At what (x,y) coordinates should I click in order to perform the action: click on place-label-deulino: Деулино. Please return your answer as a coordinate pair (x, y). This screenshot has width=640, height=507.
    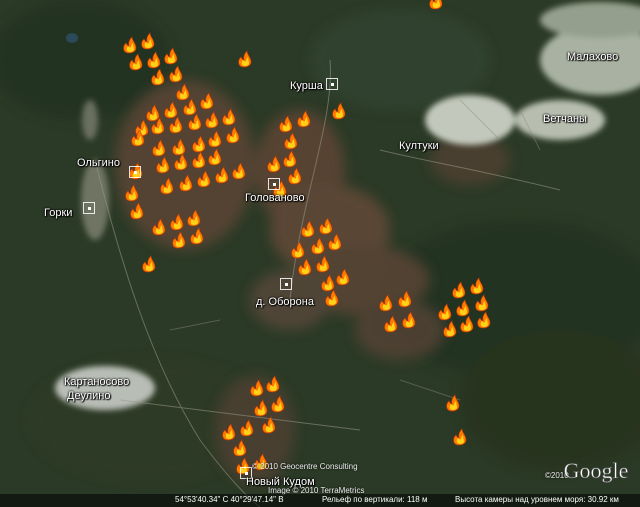
    Looking at the image, I should click on (88, 396).